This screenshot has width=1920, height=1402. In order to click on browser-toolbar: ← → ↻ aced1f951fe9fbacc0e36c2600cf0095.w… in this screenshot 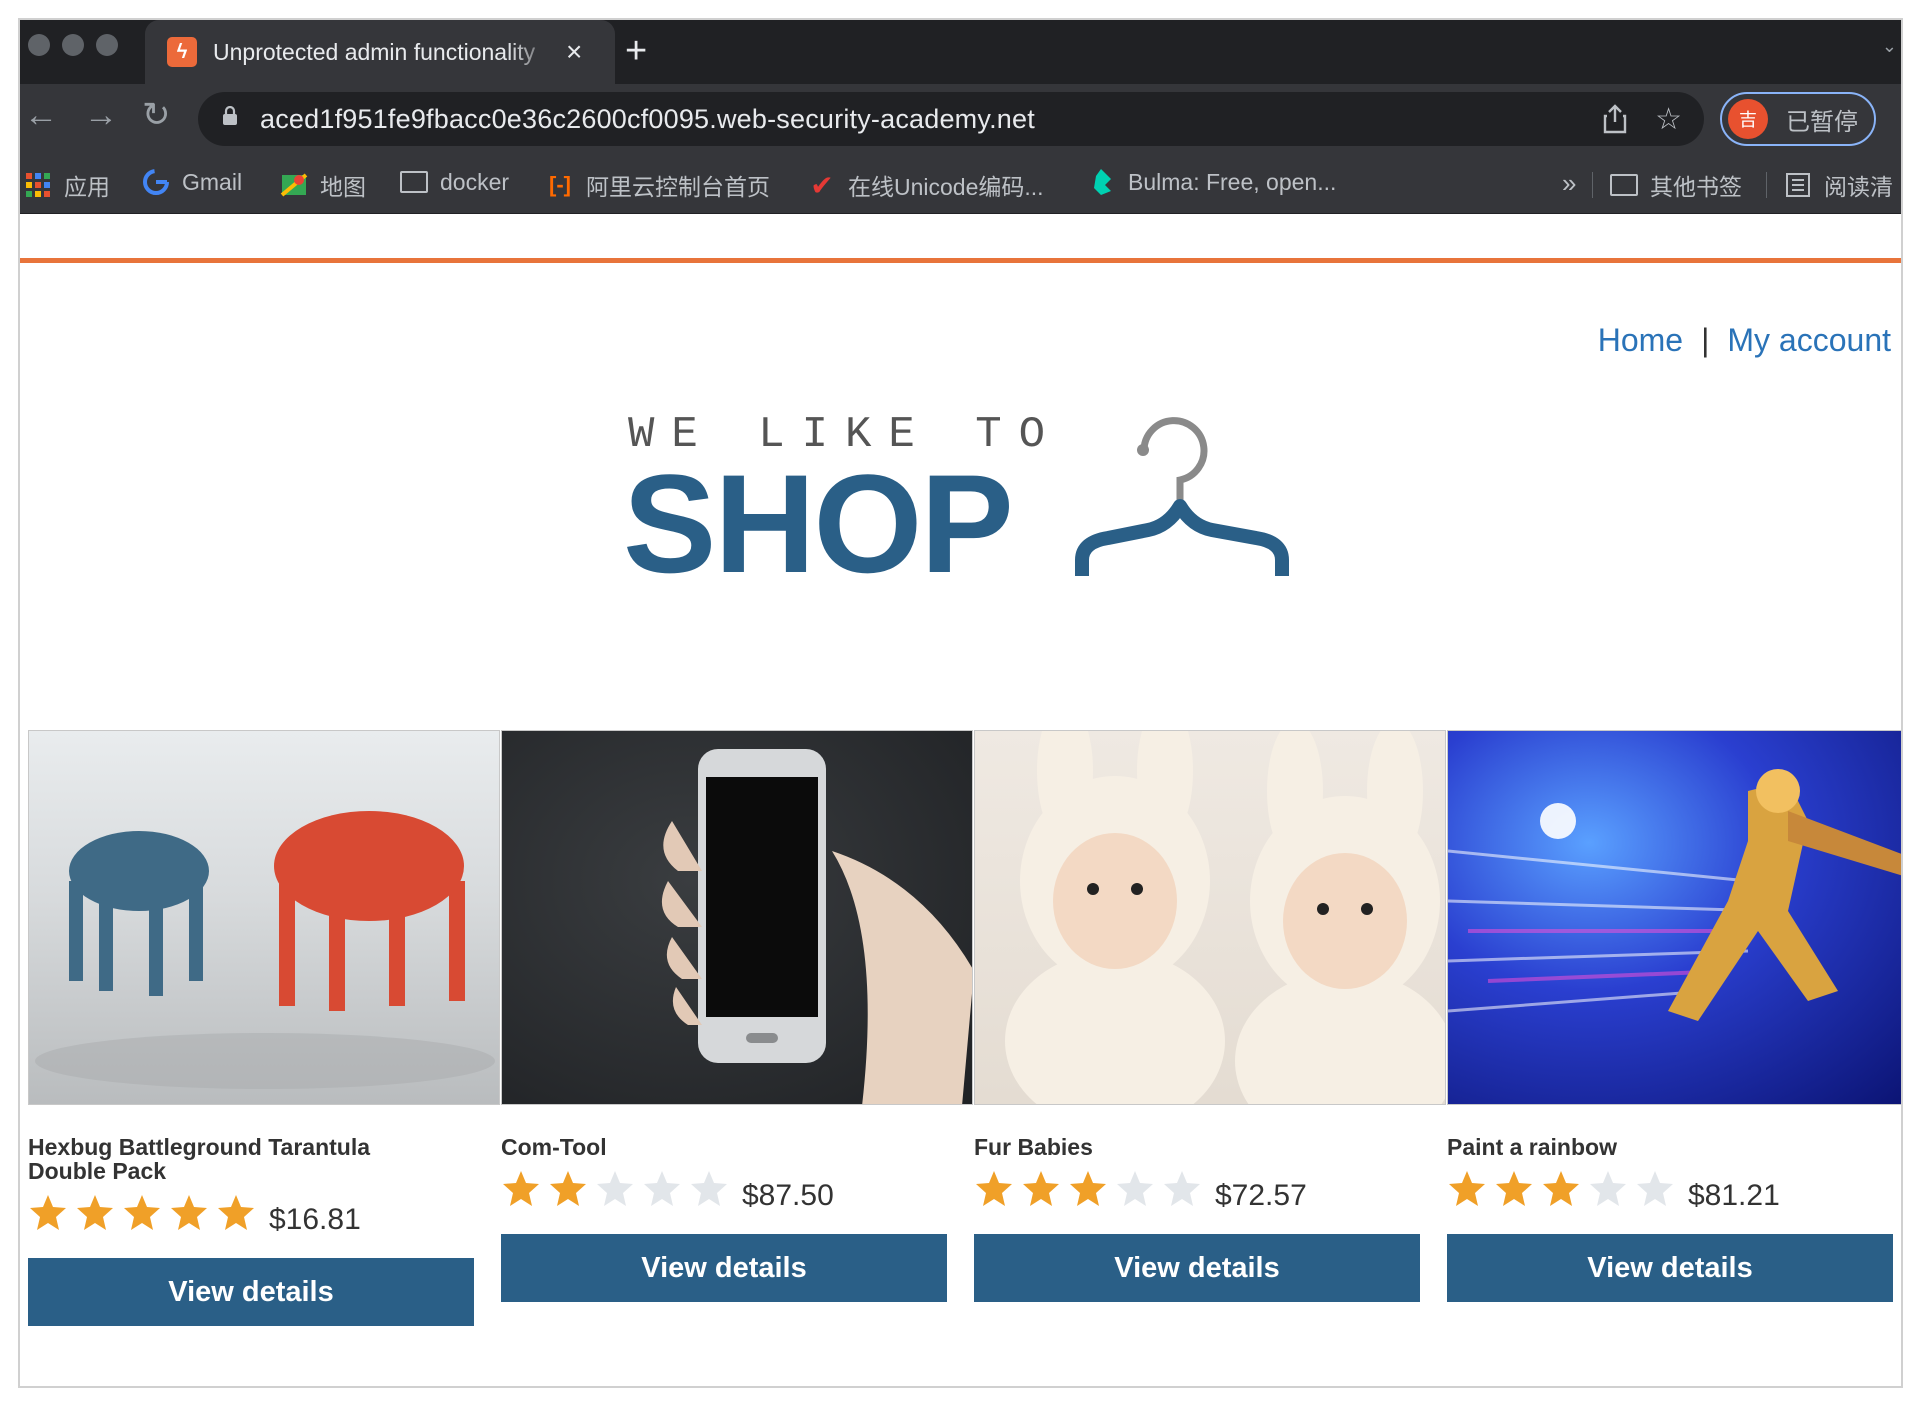, I will do `click(960, 119)`.